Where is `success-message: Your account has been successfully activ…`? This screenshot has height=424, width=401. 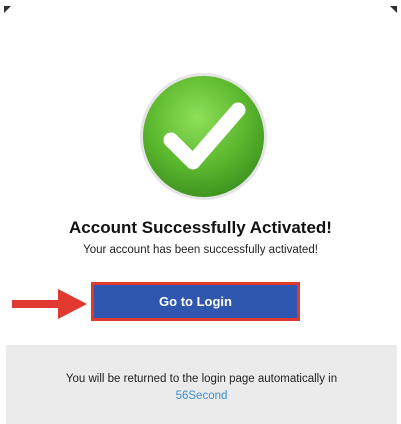
success-message: Your account has been successfully activ… is located at coordinates (200, 250).